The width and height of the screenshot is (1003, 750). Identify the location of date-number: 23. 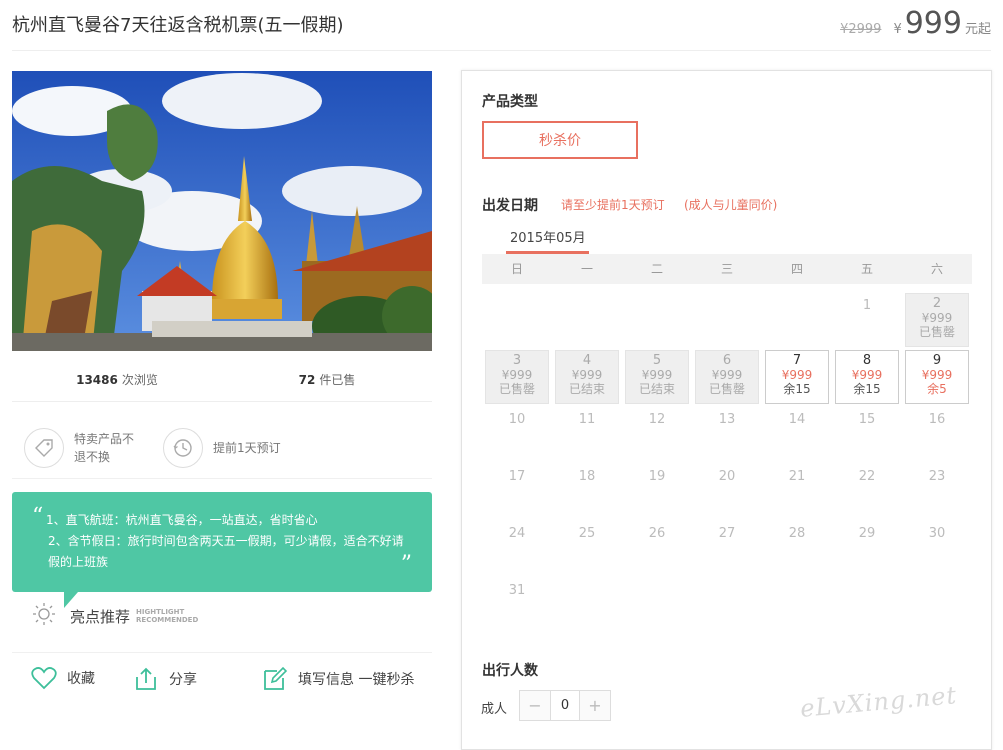
(937, 476).